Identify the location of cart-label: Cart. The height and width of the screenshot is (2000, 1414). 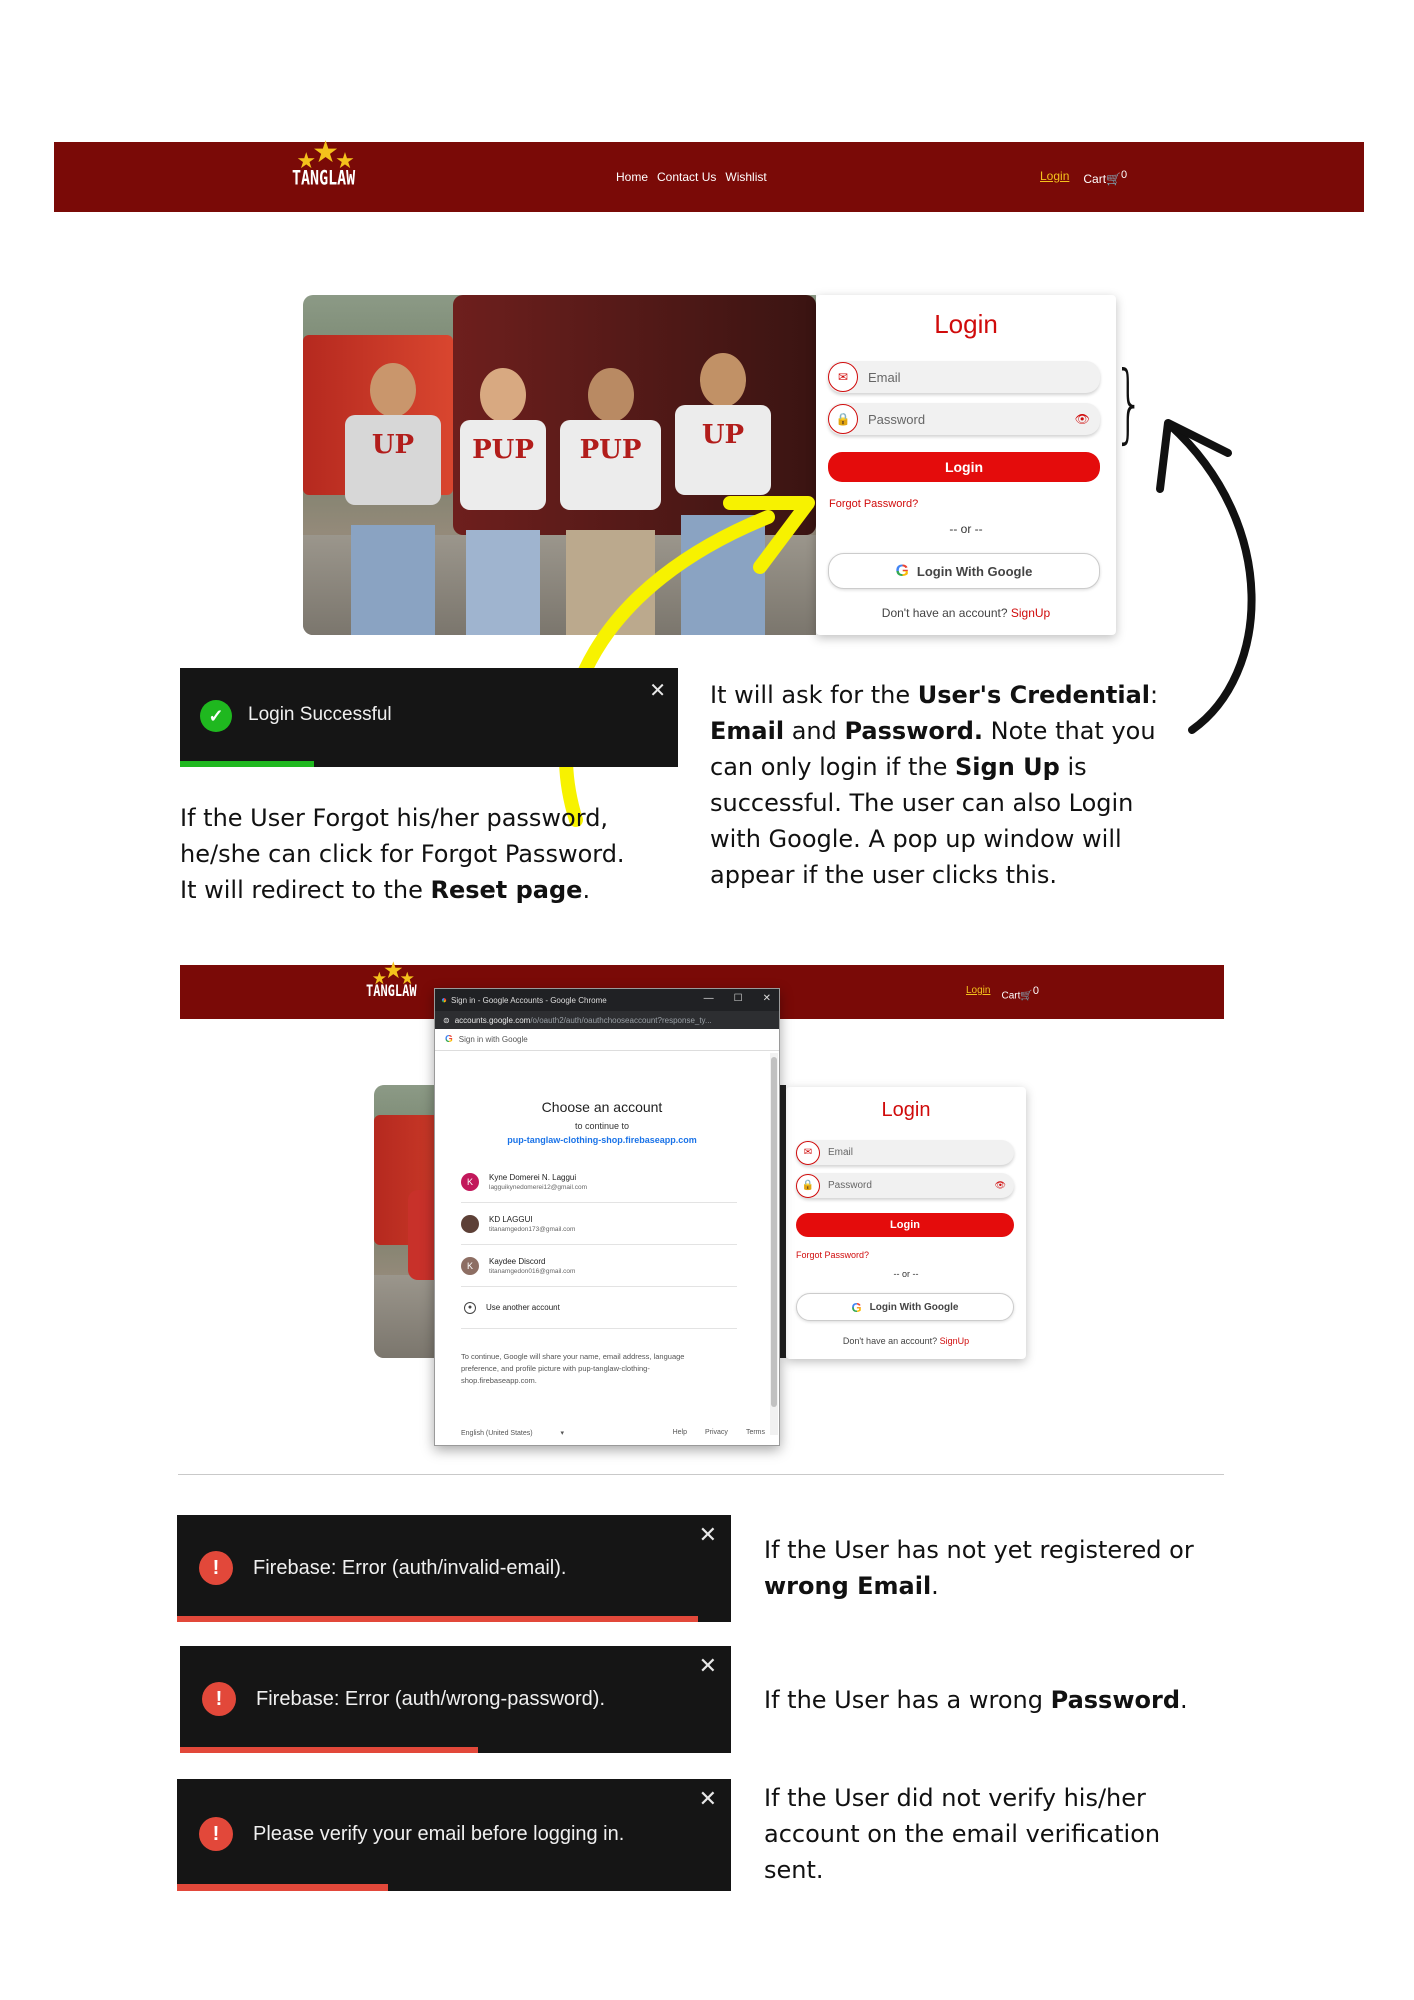
(1011, 996).